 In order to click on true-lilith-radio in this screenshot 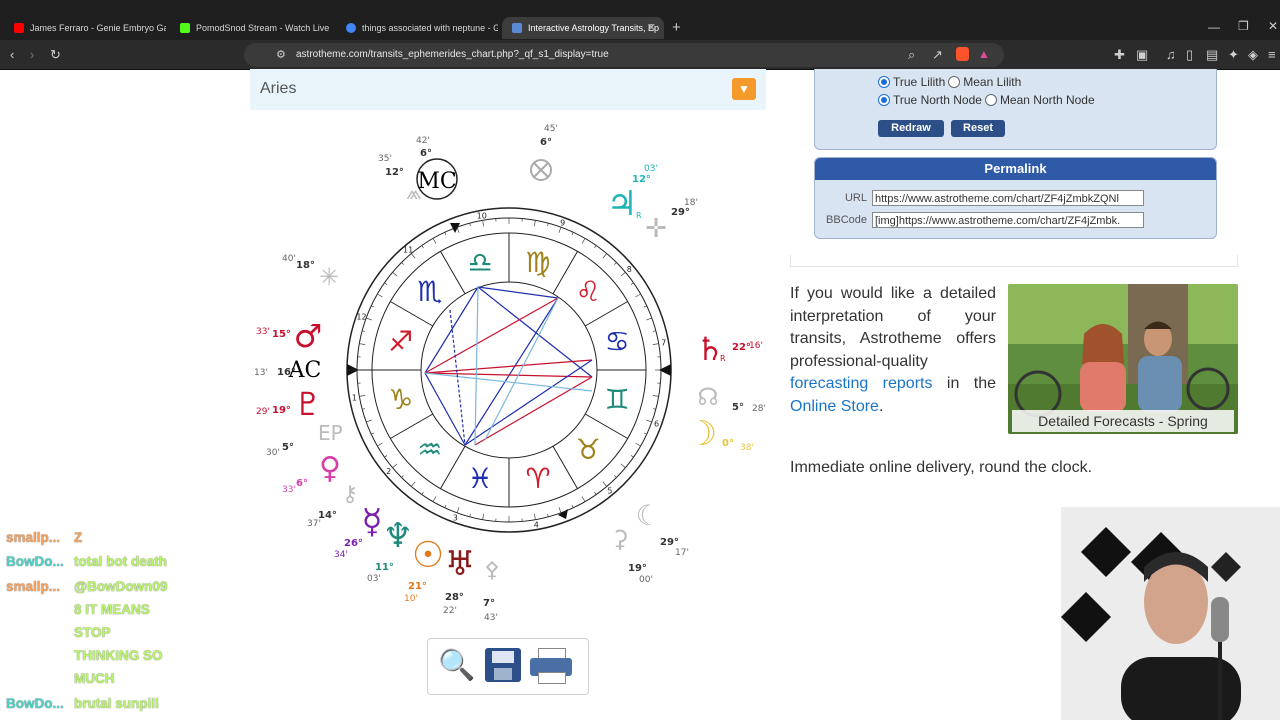, I will do `click(884, 82)`.